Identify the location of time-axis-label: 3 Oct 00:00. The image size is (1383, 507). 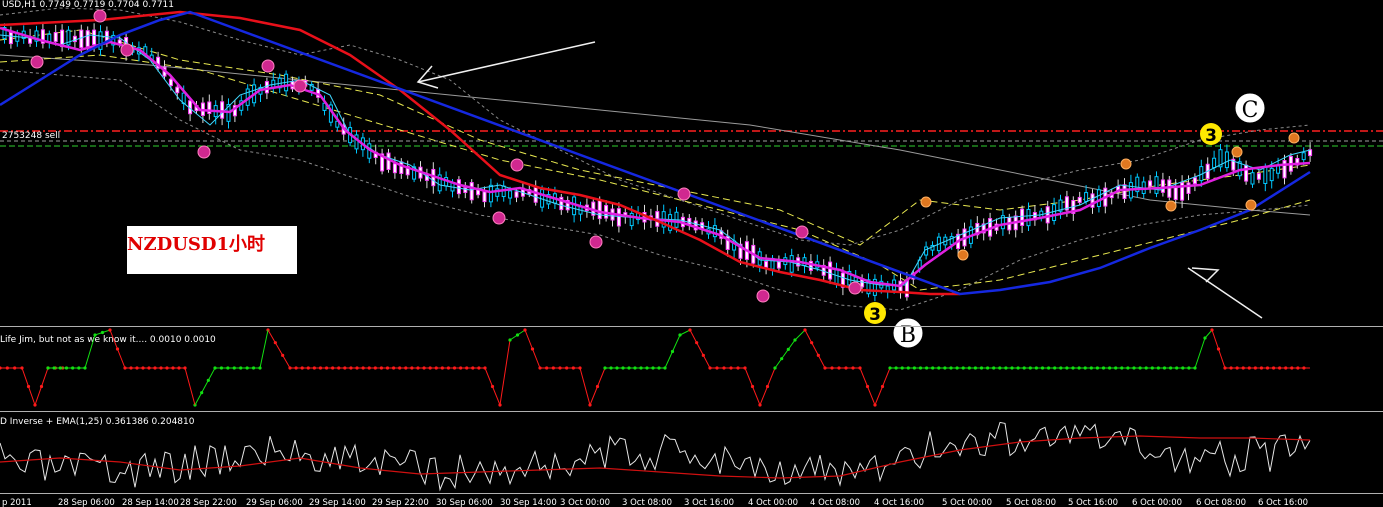
(585, 502).